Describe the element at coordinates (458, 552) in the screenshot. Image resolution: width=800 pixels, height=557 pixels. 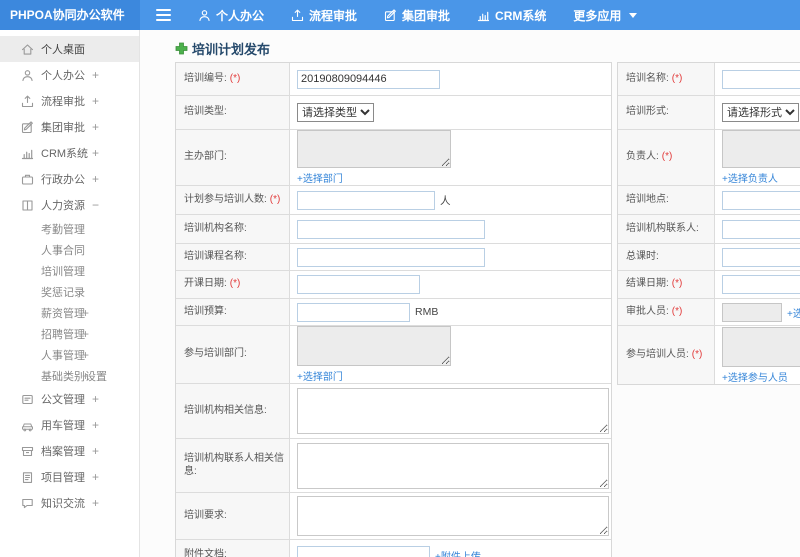
I see `attachment-upload-link: +附件上传` at that location.